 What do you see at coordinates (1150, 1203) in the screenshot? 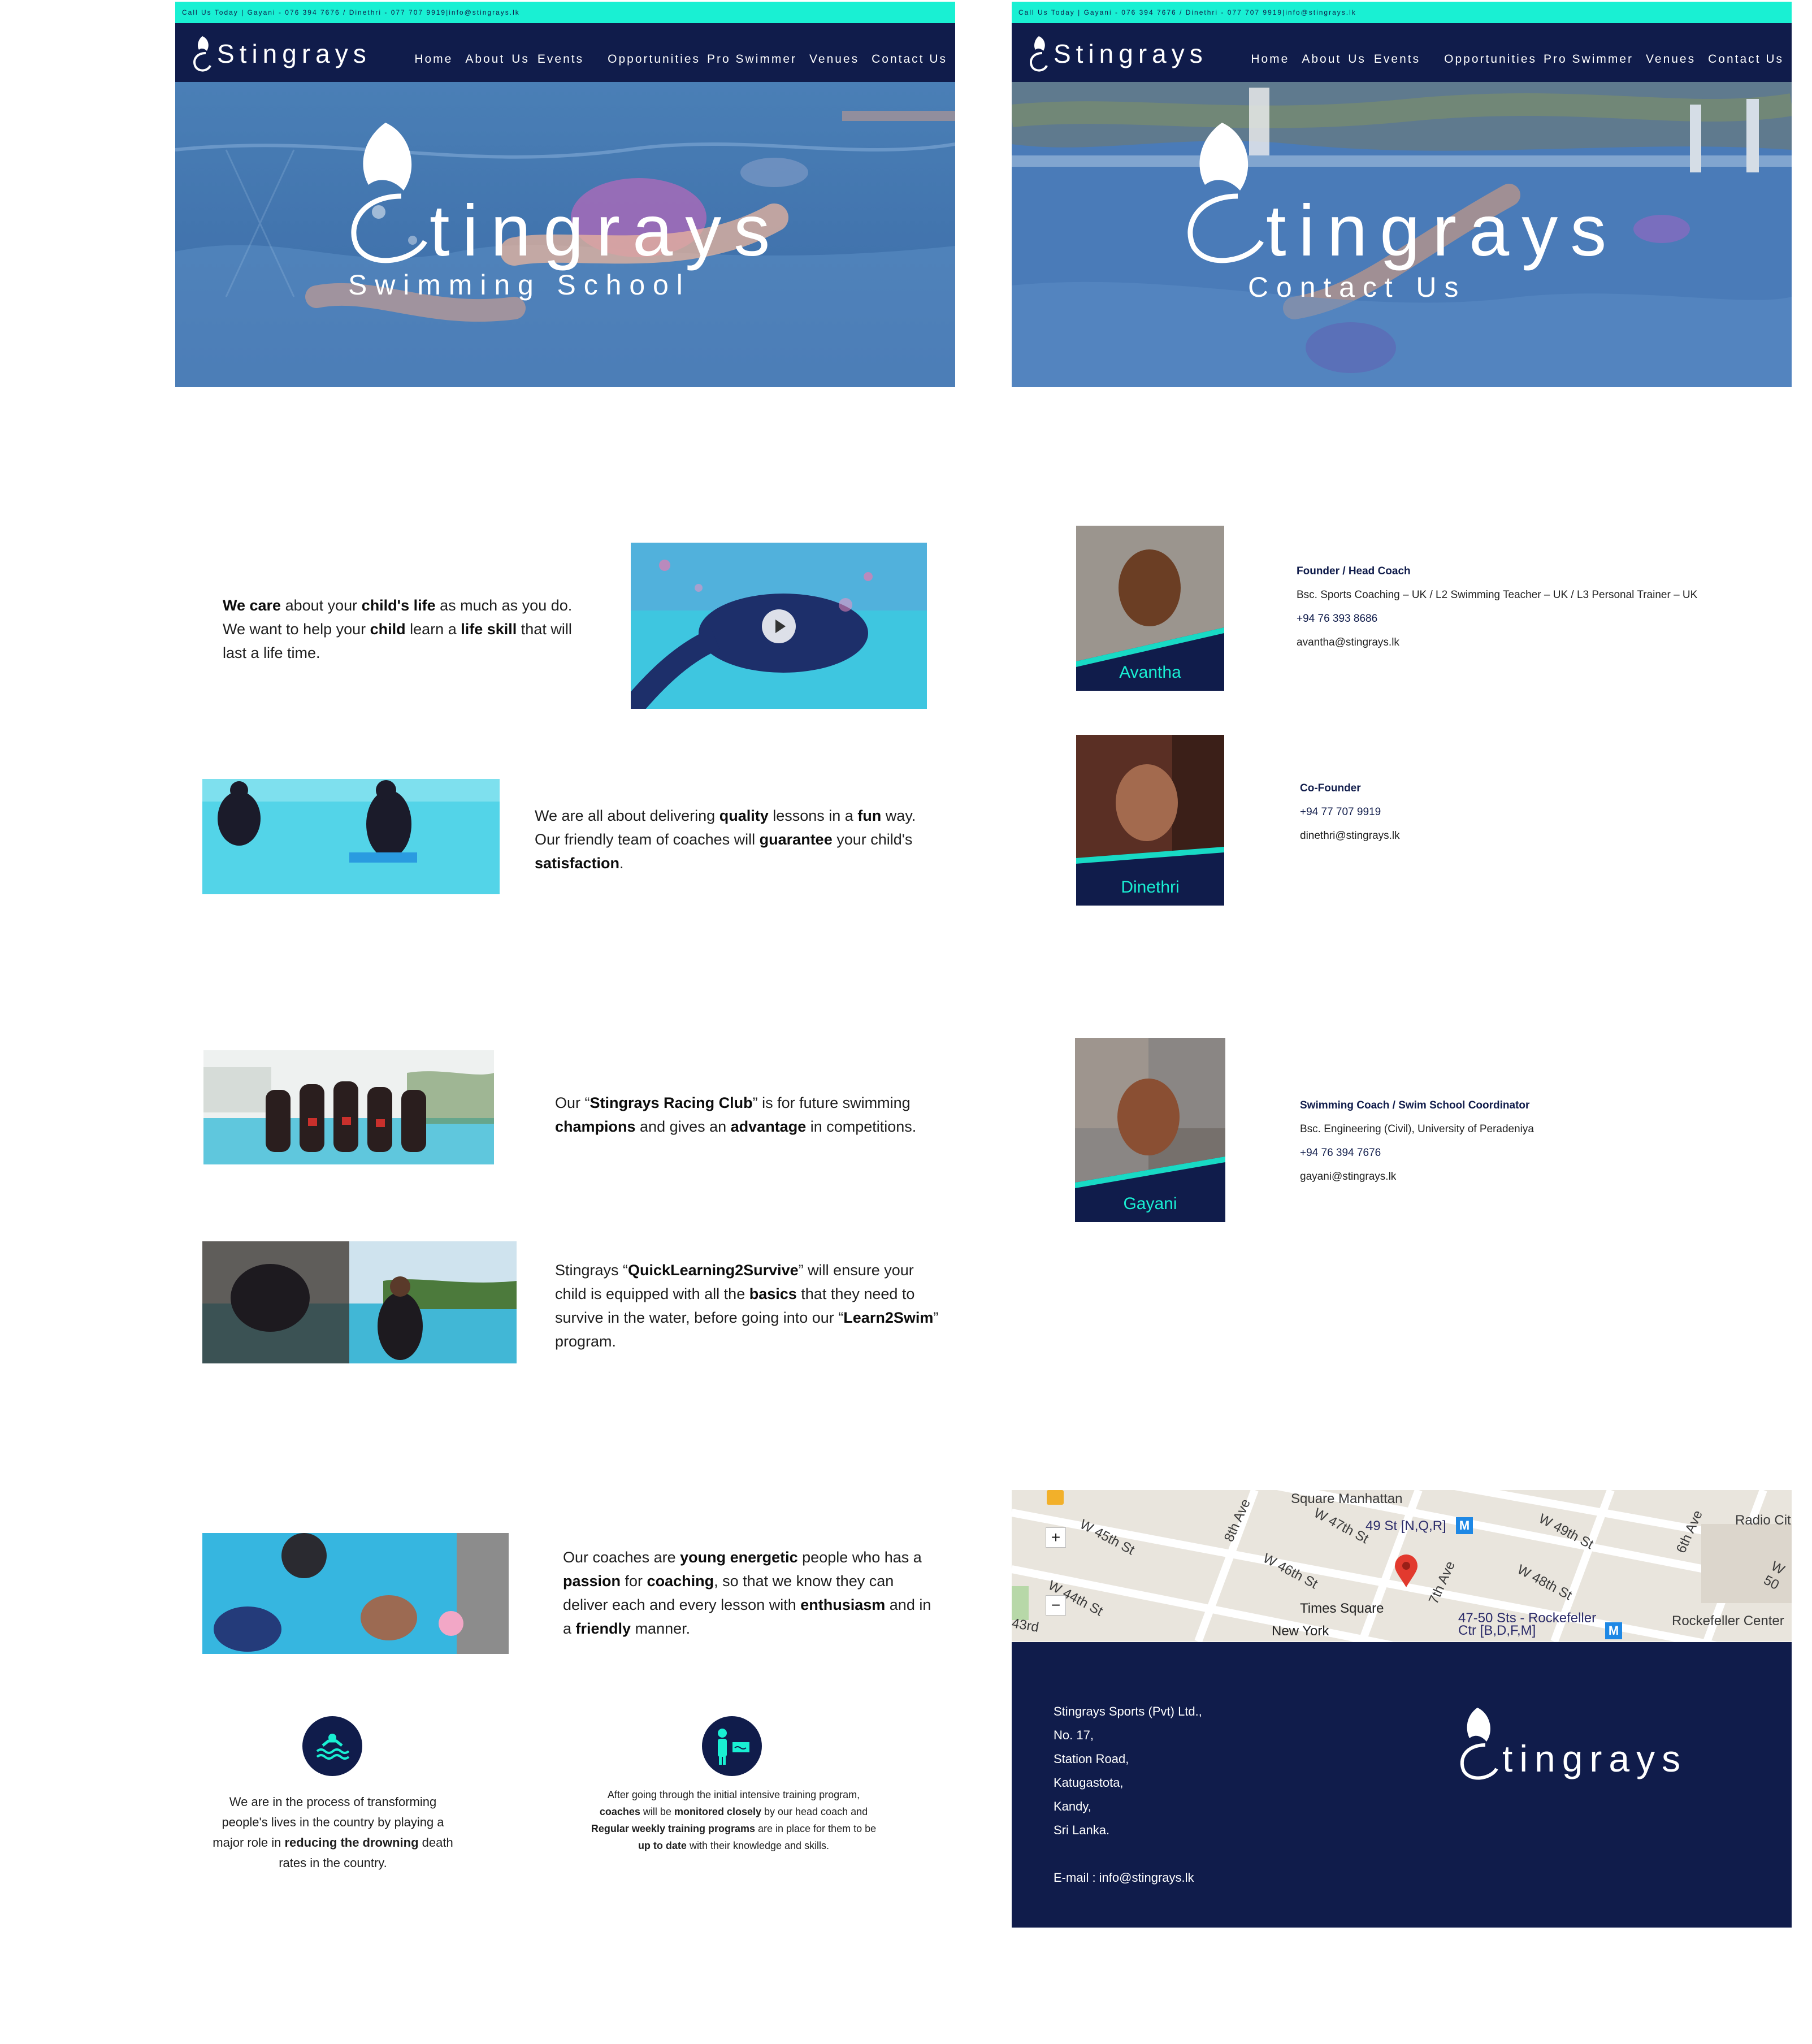
I see `coach-name-gayani: Gayani` at bounding box center [1150, 1203].